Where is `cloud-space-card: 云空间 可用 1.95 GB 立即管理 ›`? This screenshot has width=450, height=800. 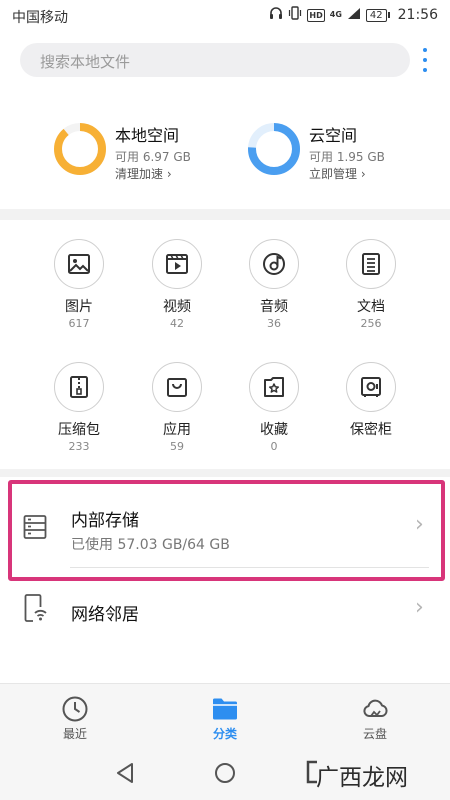
cloud-space-card: 云空间 可用 1.95 GB 立即管理 › is located at coordinates (332, 152).